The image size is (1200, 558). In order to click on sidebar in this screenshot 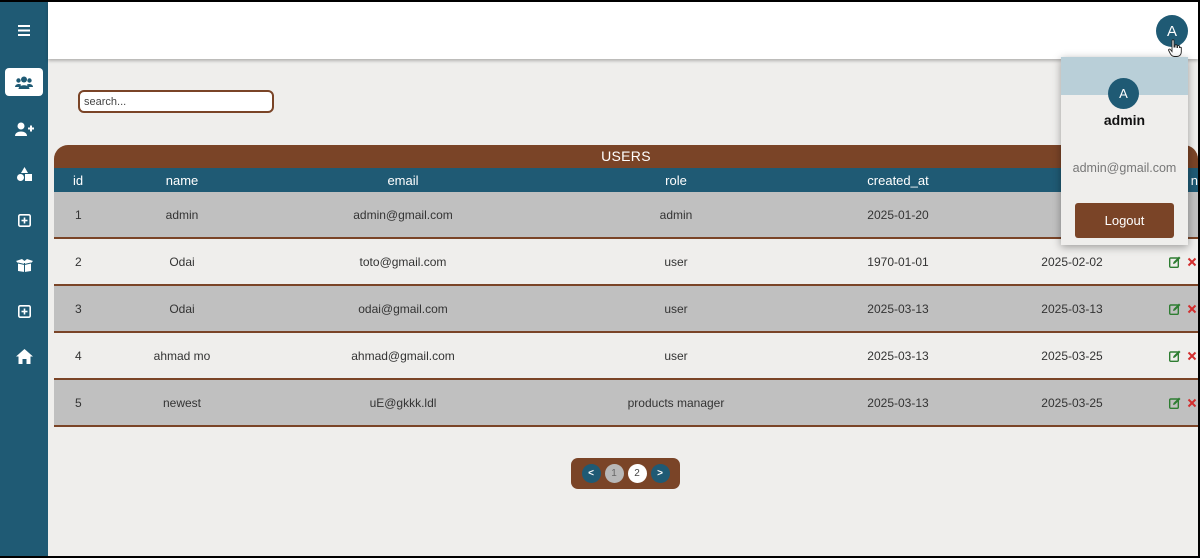, I will do `click(24, 279)`.